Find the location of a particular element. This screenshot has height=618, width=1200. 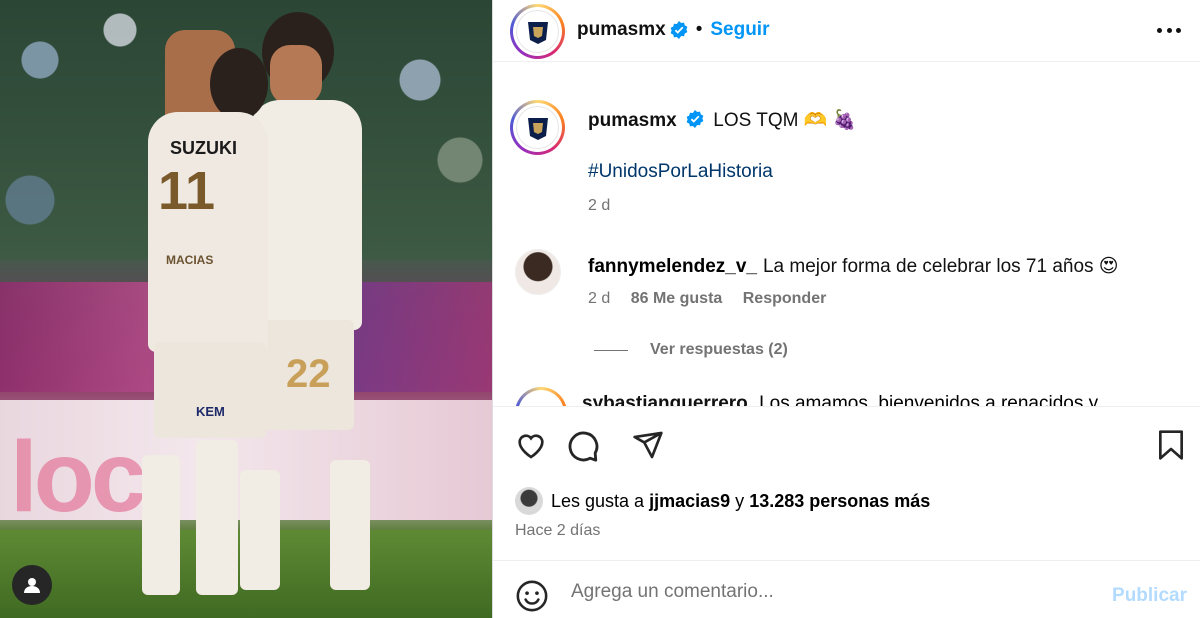

save-bookmark-icon is located at coordinates (1171, 445).